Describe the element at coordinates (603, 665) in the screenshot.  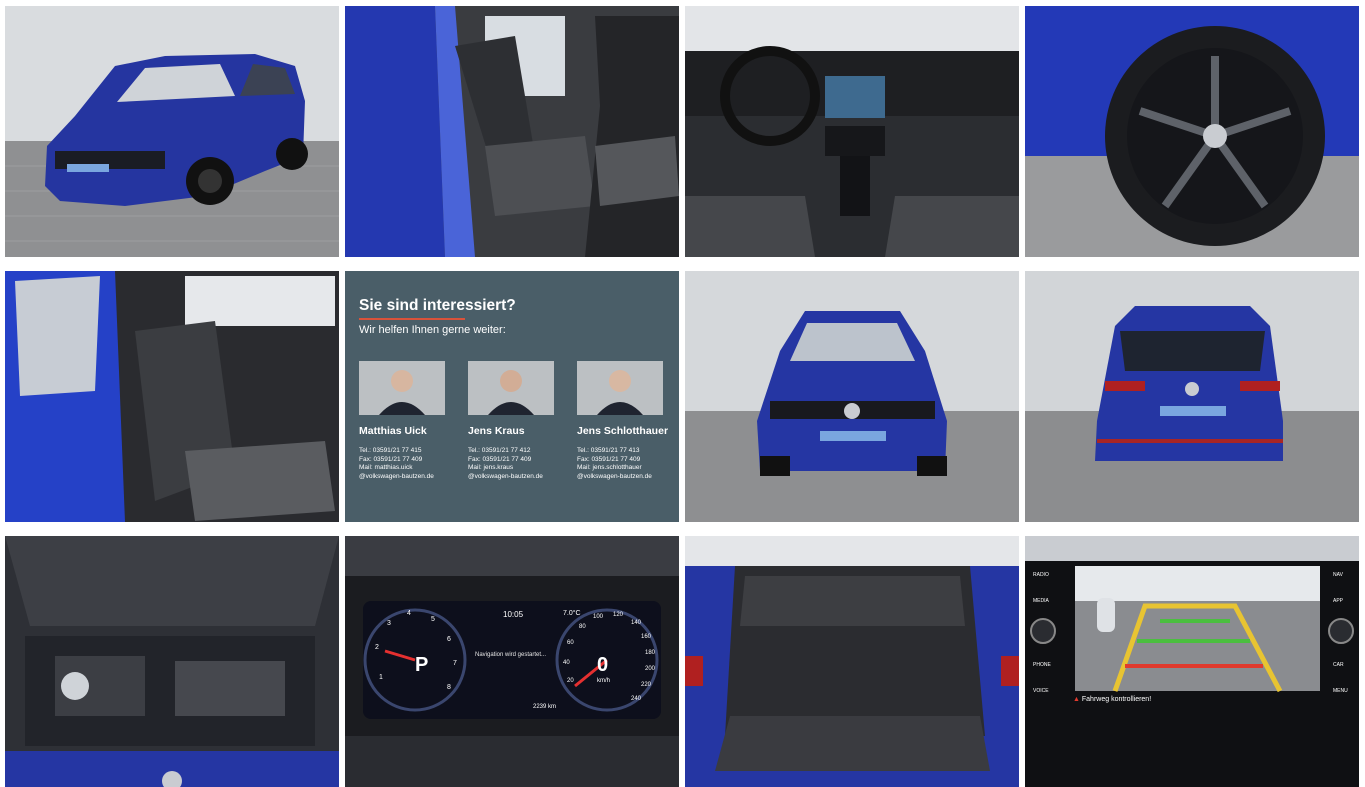
I see `cluster-speed: 0` at that location.